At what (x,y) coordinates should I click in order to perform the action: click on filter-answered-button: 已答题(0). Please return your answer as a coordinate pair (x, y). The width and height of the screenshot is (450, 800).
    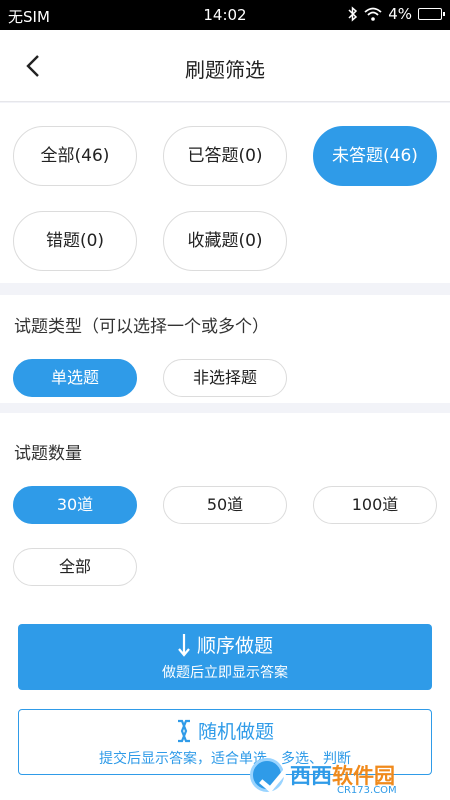
    Looking at the image, I should click on (225, 156).